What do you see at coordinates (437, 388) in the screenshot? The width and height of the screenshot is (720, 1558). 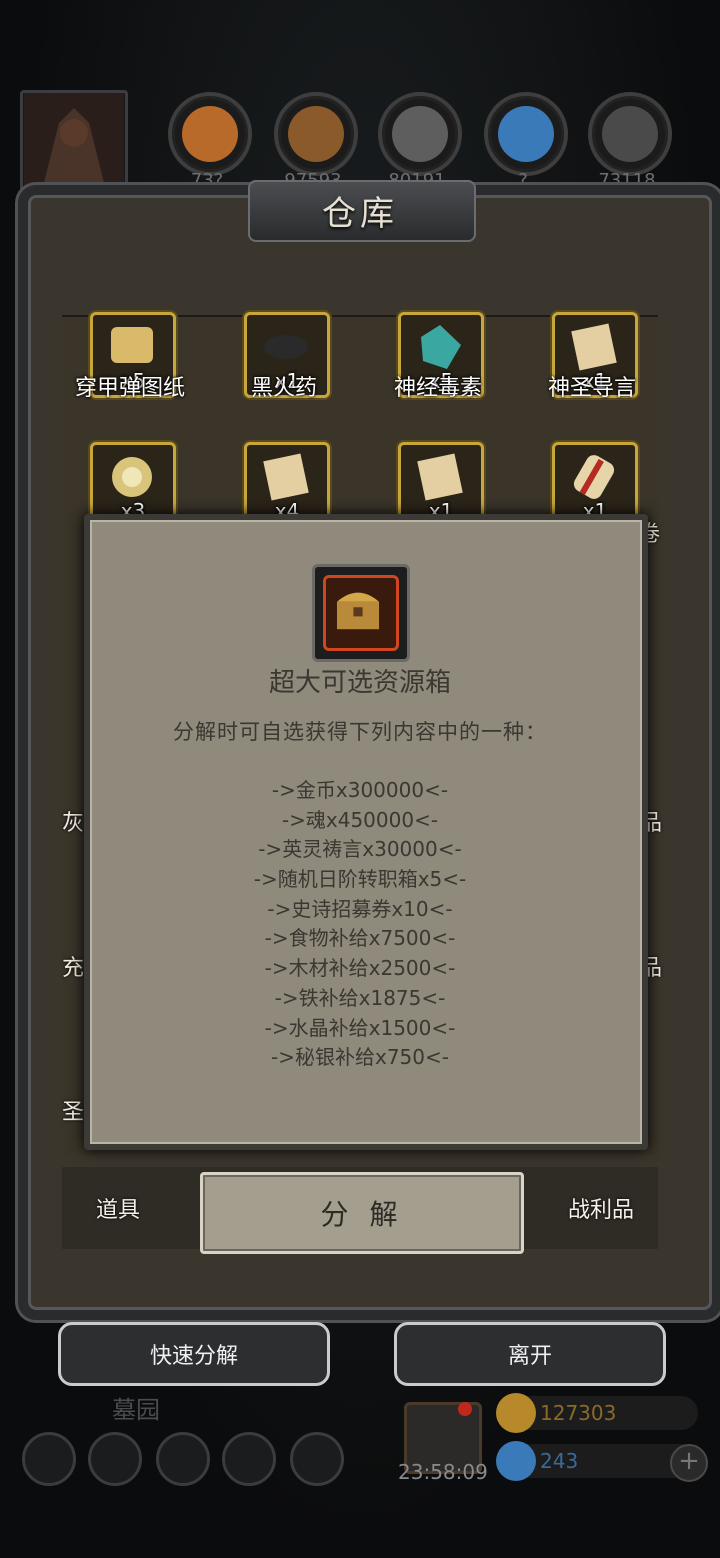 I see `item-name: 神经毒素` at bounding box center [437, 388].